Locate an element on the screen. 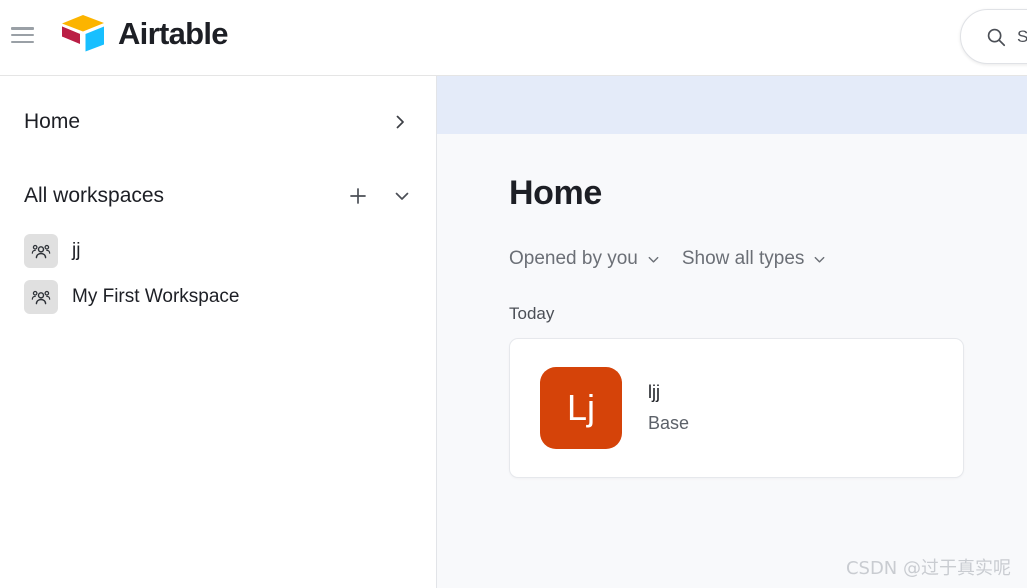 The width and height of the screenshot is (1027, 588). brand-logo-link: Airtable is located at coordinates (144, 33).